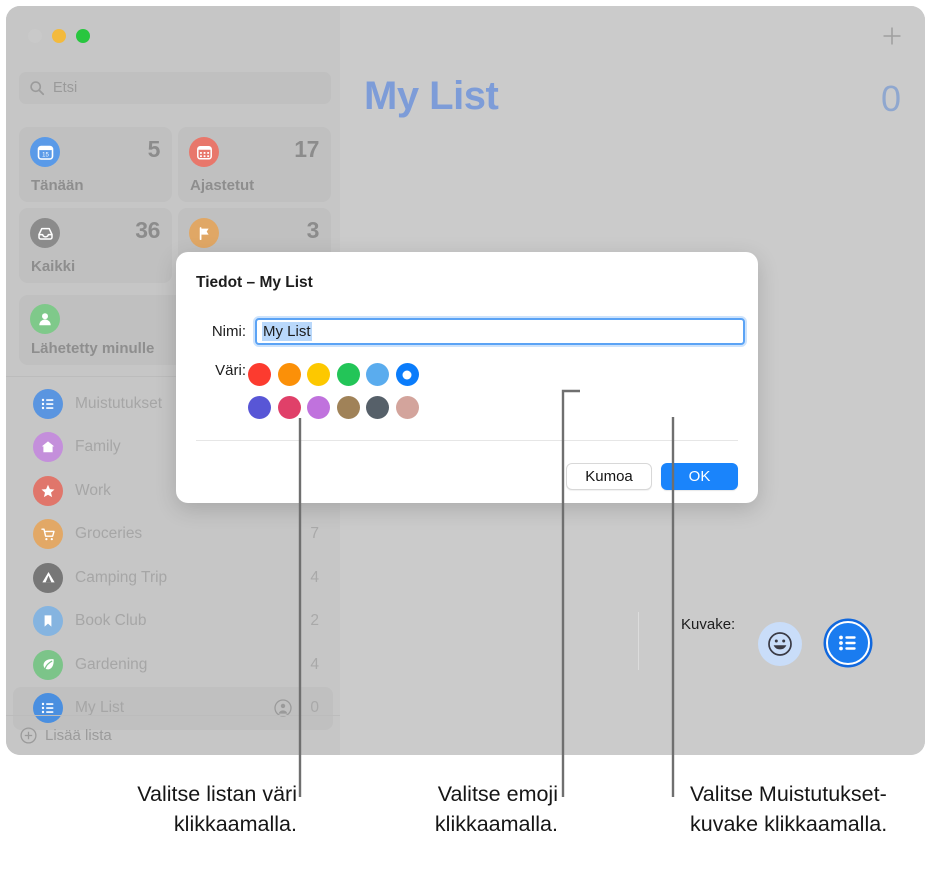 The height and width of the screenshot is (883, 931). What do you see at coordinates (95, 245) in the screenshot?
I see `smart-card-all: 36 Kaikki` at bounding box center [95, 245].